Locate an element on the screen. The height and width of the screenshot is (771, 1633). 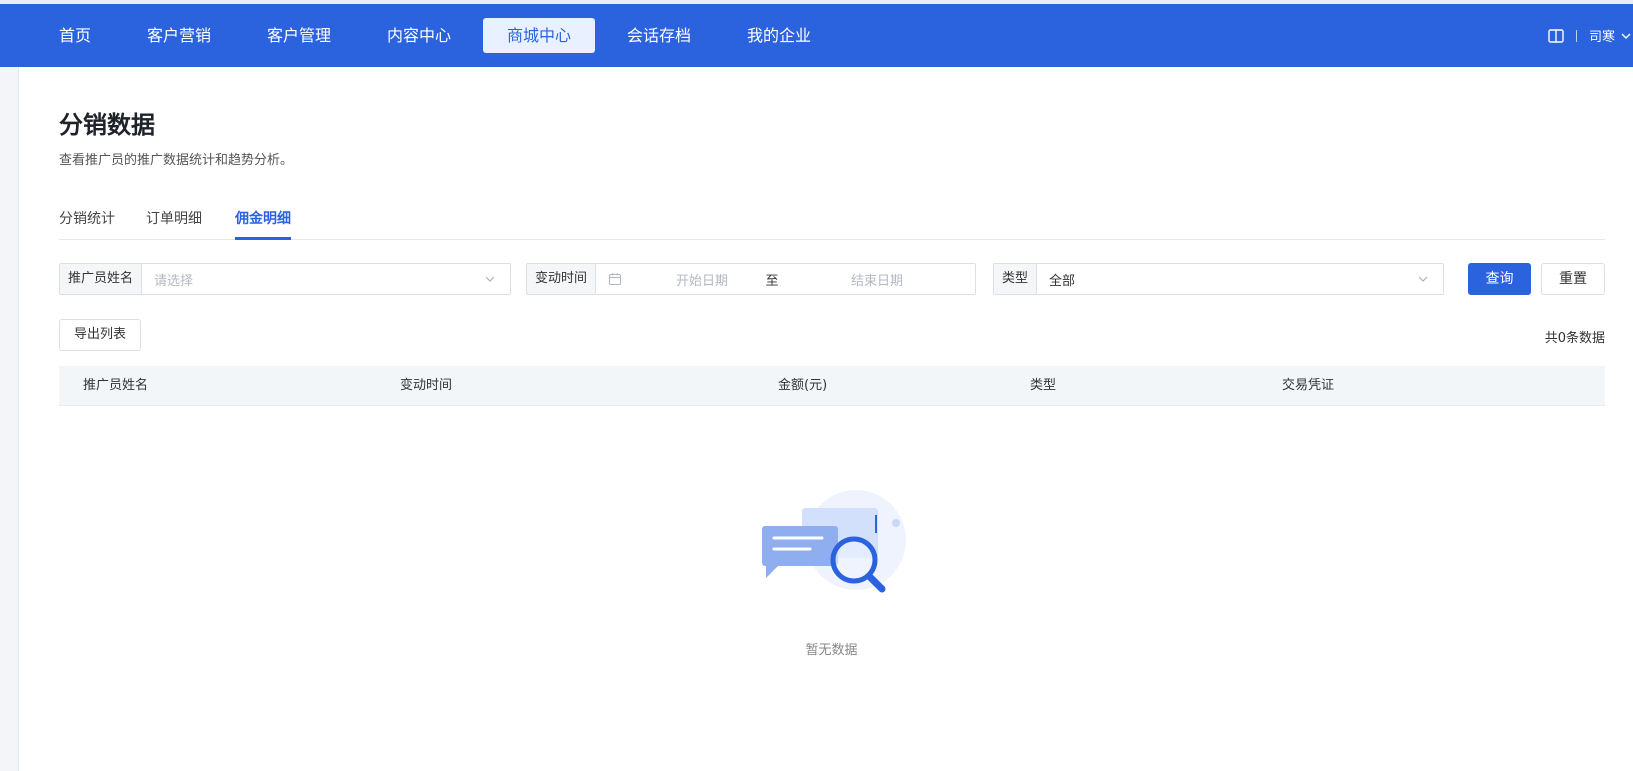
total-count: 共0条数据 is located at coordinates (1574, 338).